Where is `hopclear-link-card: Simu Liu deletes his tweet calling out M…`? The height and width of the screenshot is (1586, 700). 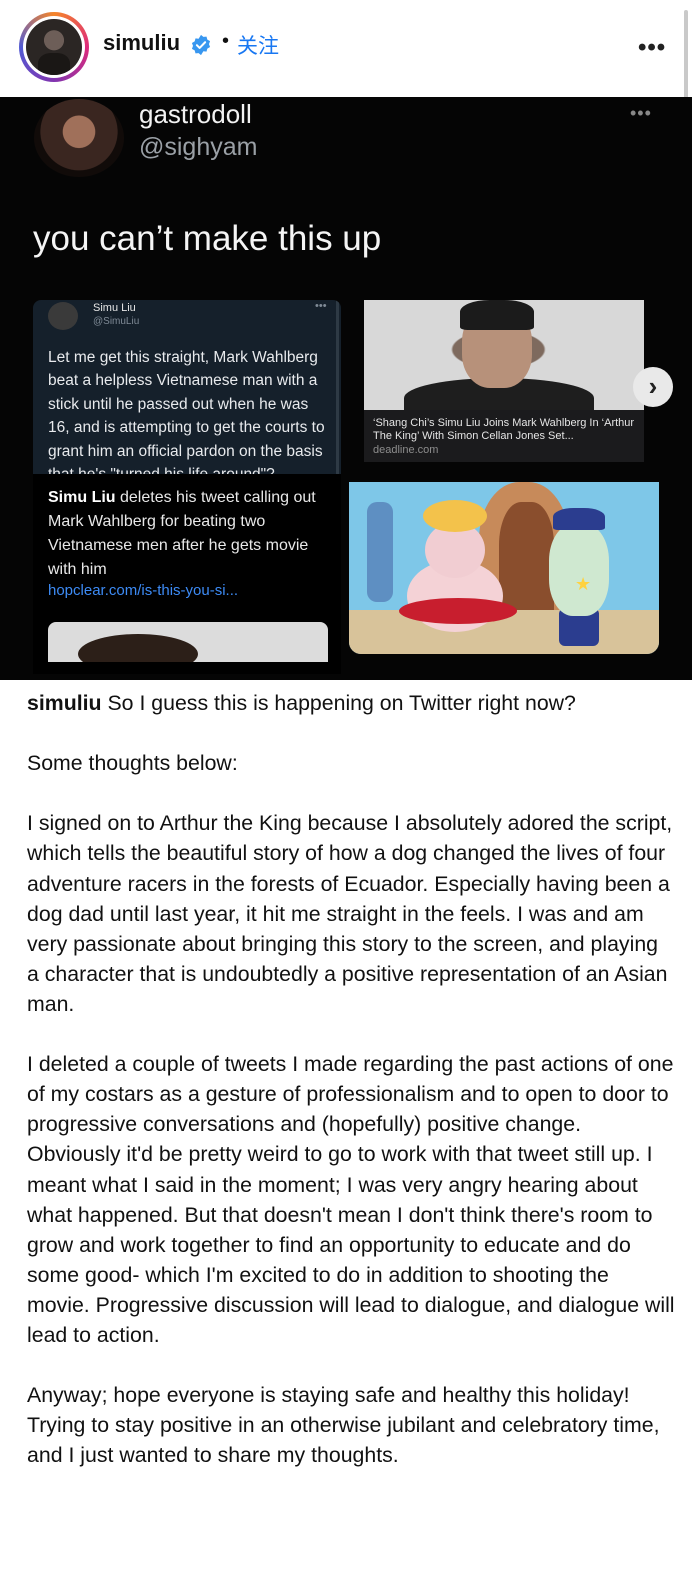
hopclear-link-card: Simu Liu deletes his tweet calling out M… is located at coordinates (187, 574).